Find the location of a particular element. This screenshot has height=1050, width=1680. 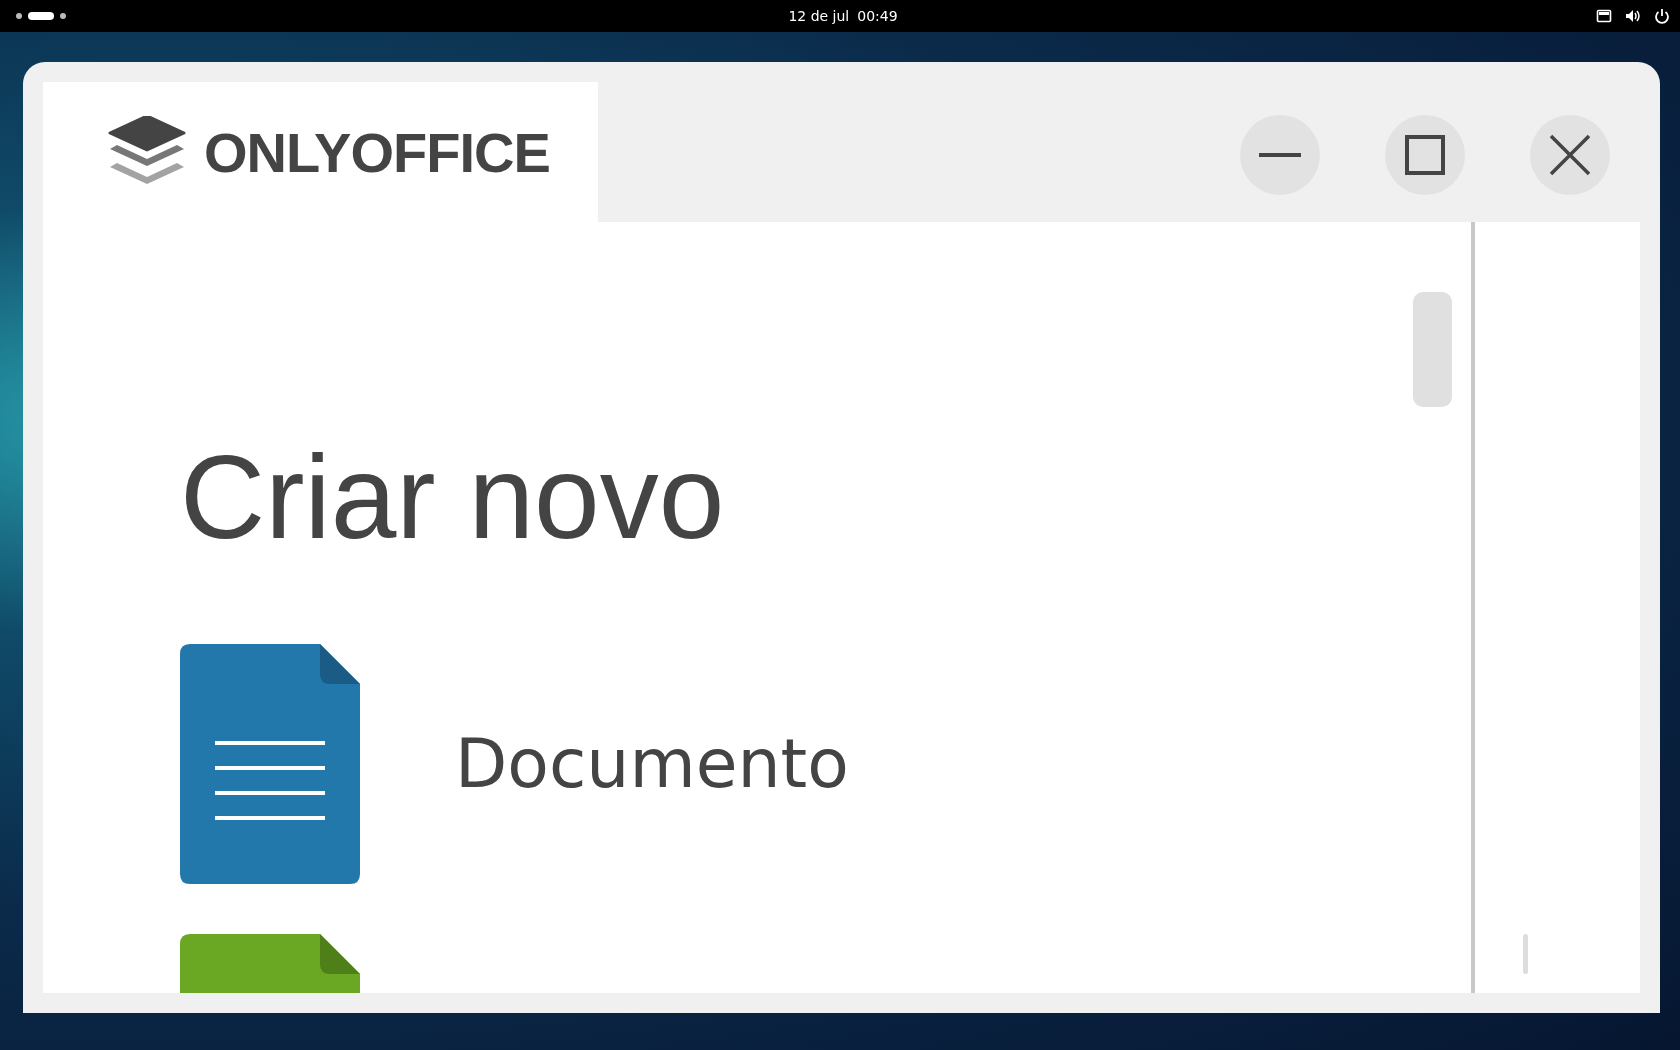

create-item-label: Documento is located at coordinates (652, 764).